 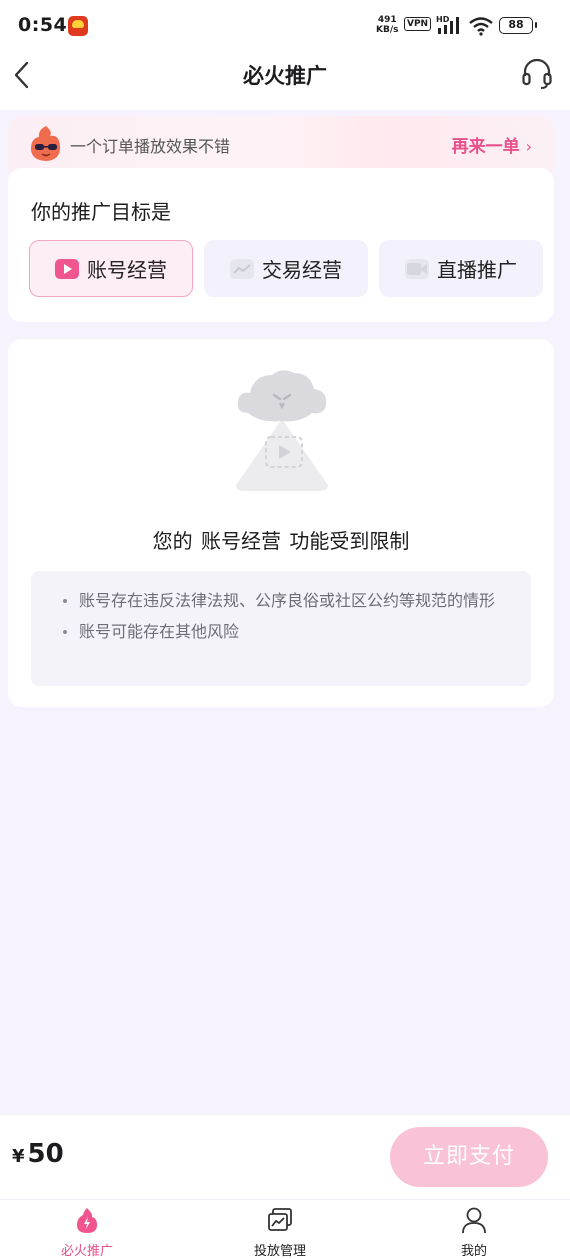 What do you see at coordinates (528, 146) in the screenshot?
I see `chevron-right-icon: ›` at bounding box center [528, 146].